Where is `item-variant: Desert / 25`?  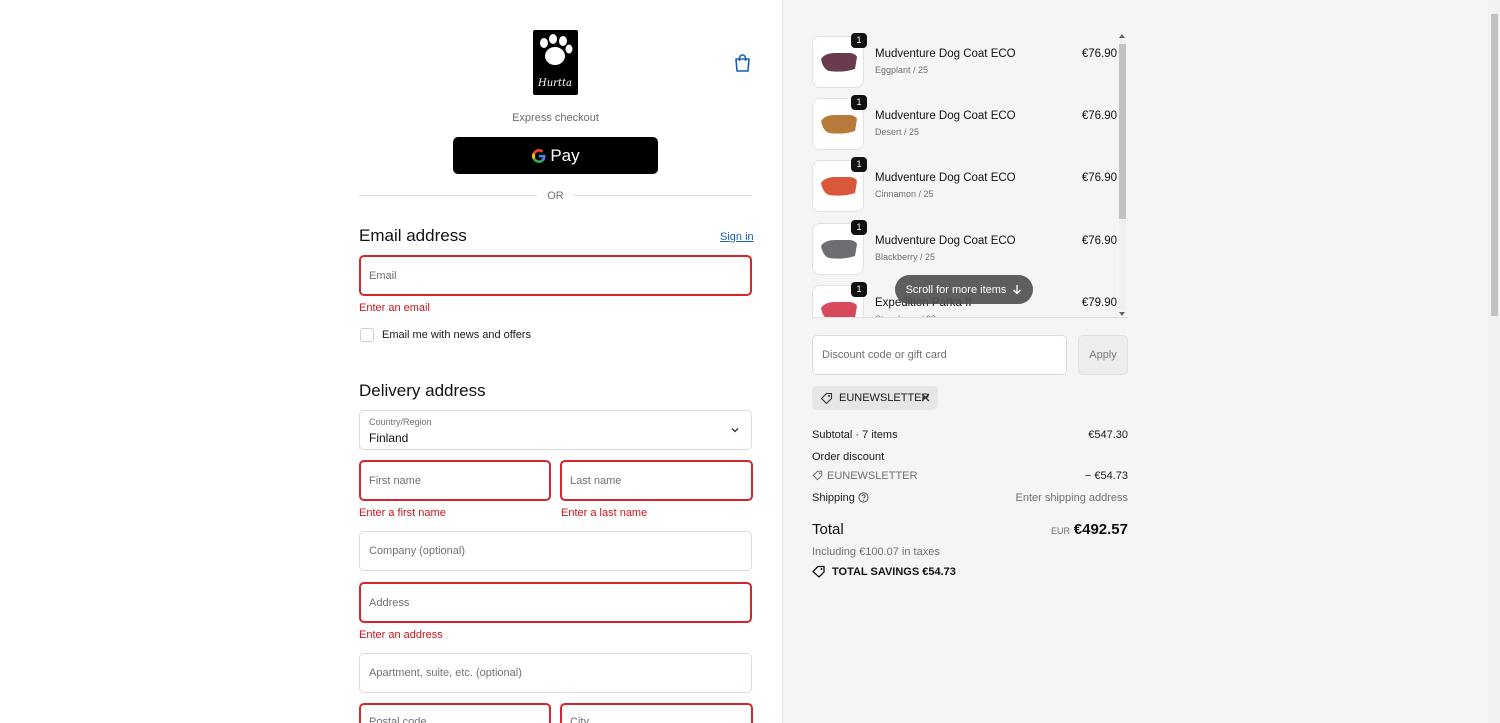
item-variant: Desert / 25 is located at coordinates (897, 132).